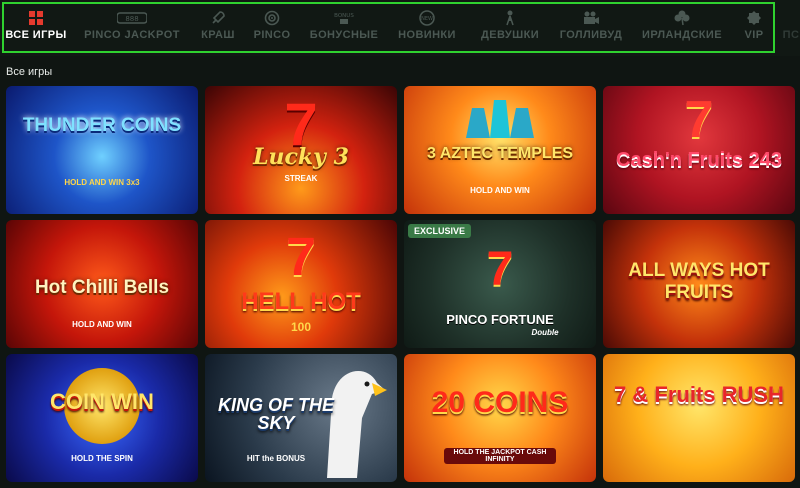 The height and width of the screenshot is (488, 800). I want to click on game-tile: KING OF THE SKY HIT the BONUS, so click(301, 418).